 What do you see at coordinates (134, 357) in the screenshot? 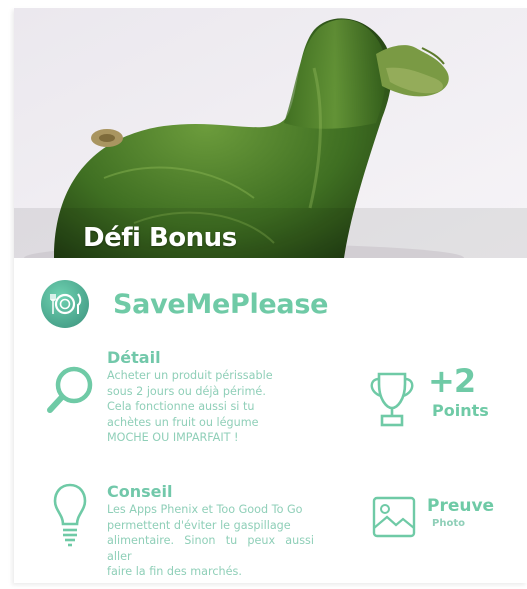
I see `detail-title: Détail` at bounding box center [134, 357].